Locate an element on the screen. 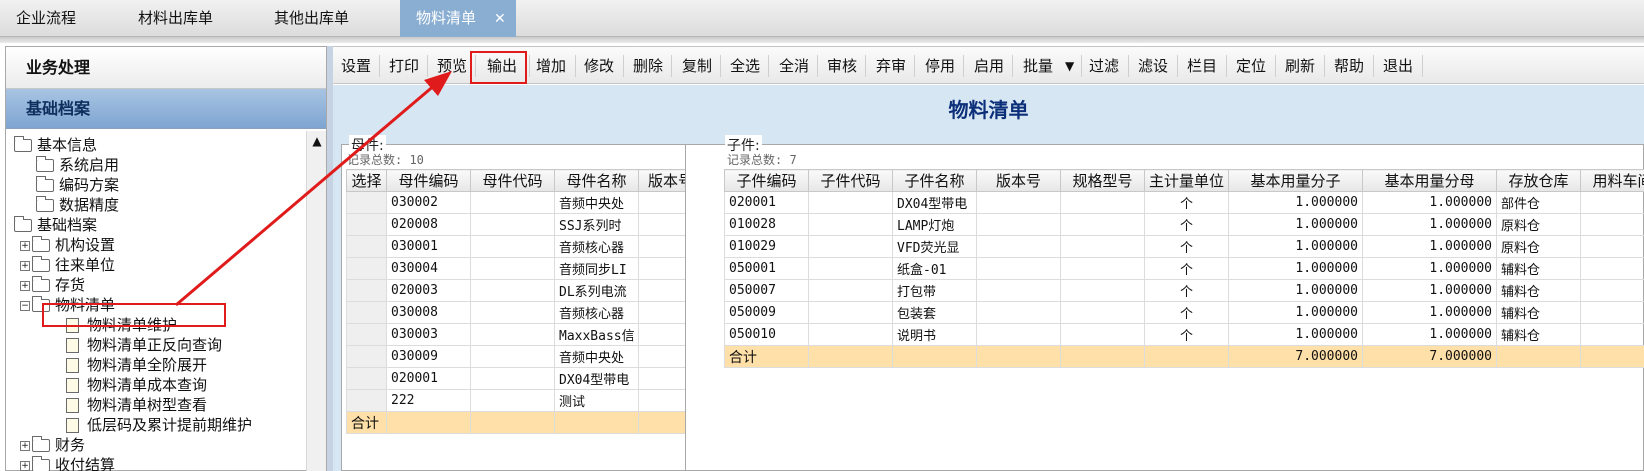  tree-node-partners: + 往来单位 is located at coordinates (67, 265).